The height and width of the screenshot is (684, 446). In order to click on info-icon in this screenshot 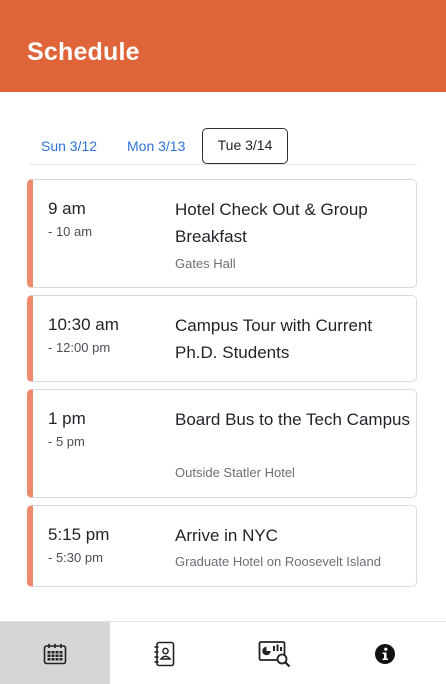, I will do `click(385, 653)`.